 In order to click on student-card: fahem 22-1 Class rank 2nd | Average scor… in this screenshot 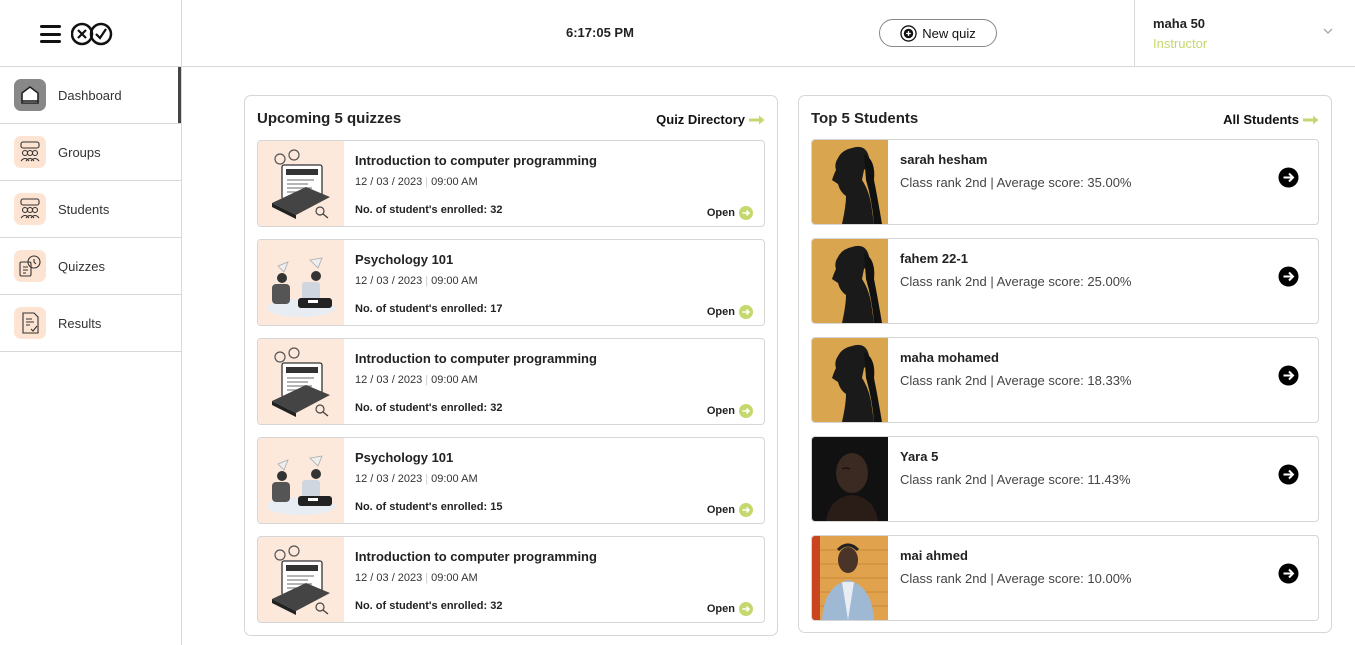, I will do `click(1065, 281)`.